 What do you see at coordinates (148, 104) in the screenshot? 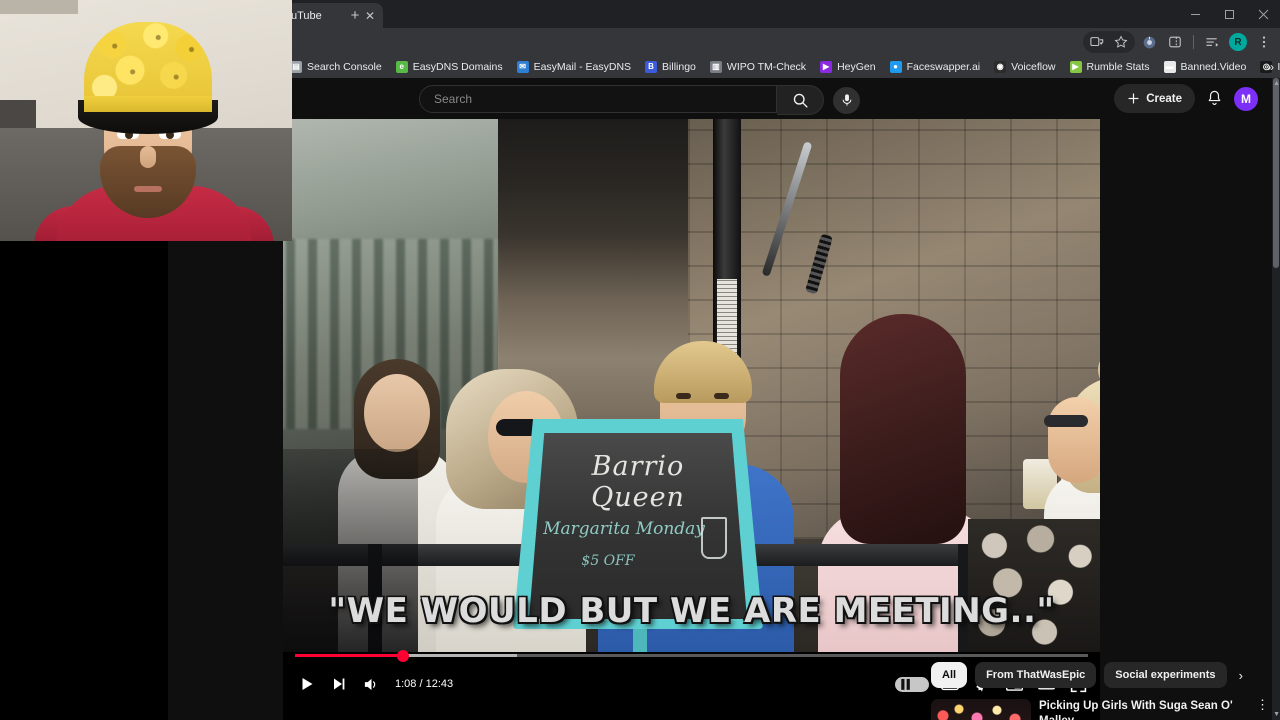
I see `webcam-hat-band` at bounding box center [148, 104].